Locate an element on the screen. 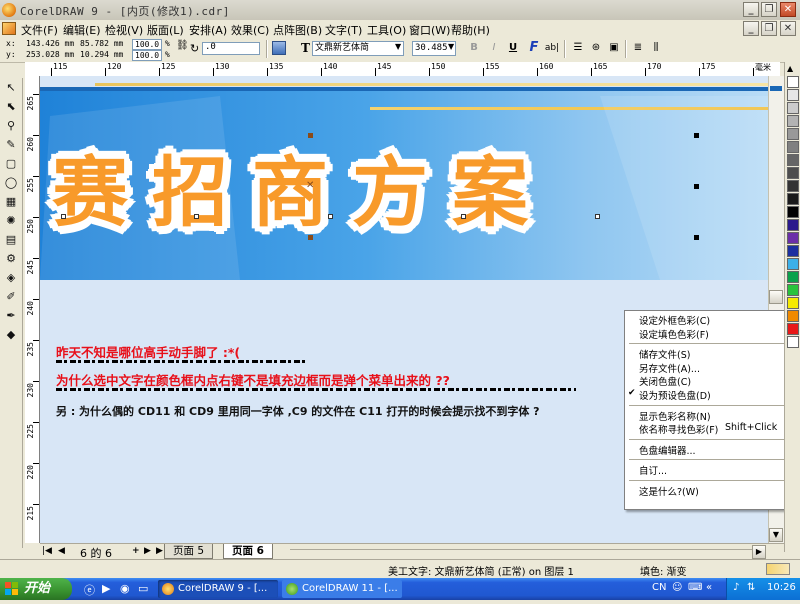  network-icon: ⇅ is located at coordinates (751, 587).